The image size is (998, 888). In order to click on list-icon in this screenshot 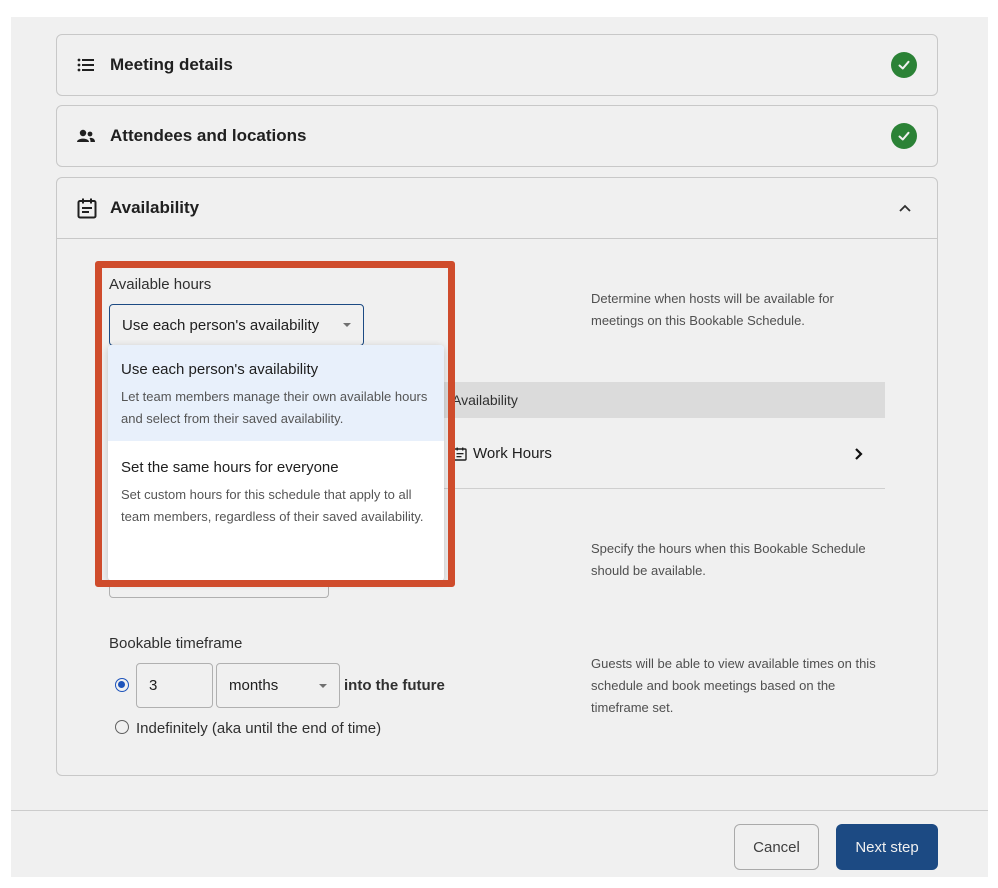, I will do `click(88, 65)`.